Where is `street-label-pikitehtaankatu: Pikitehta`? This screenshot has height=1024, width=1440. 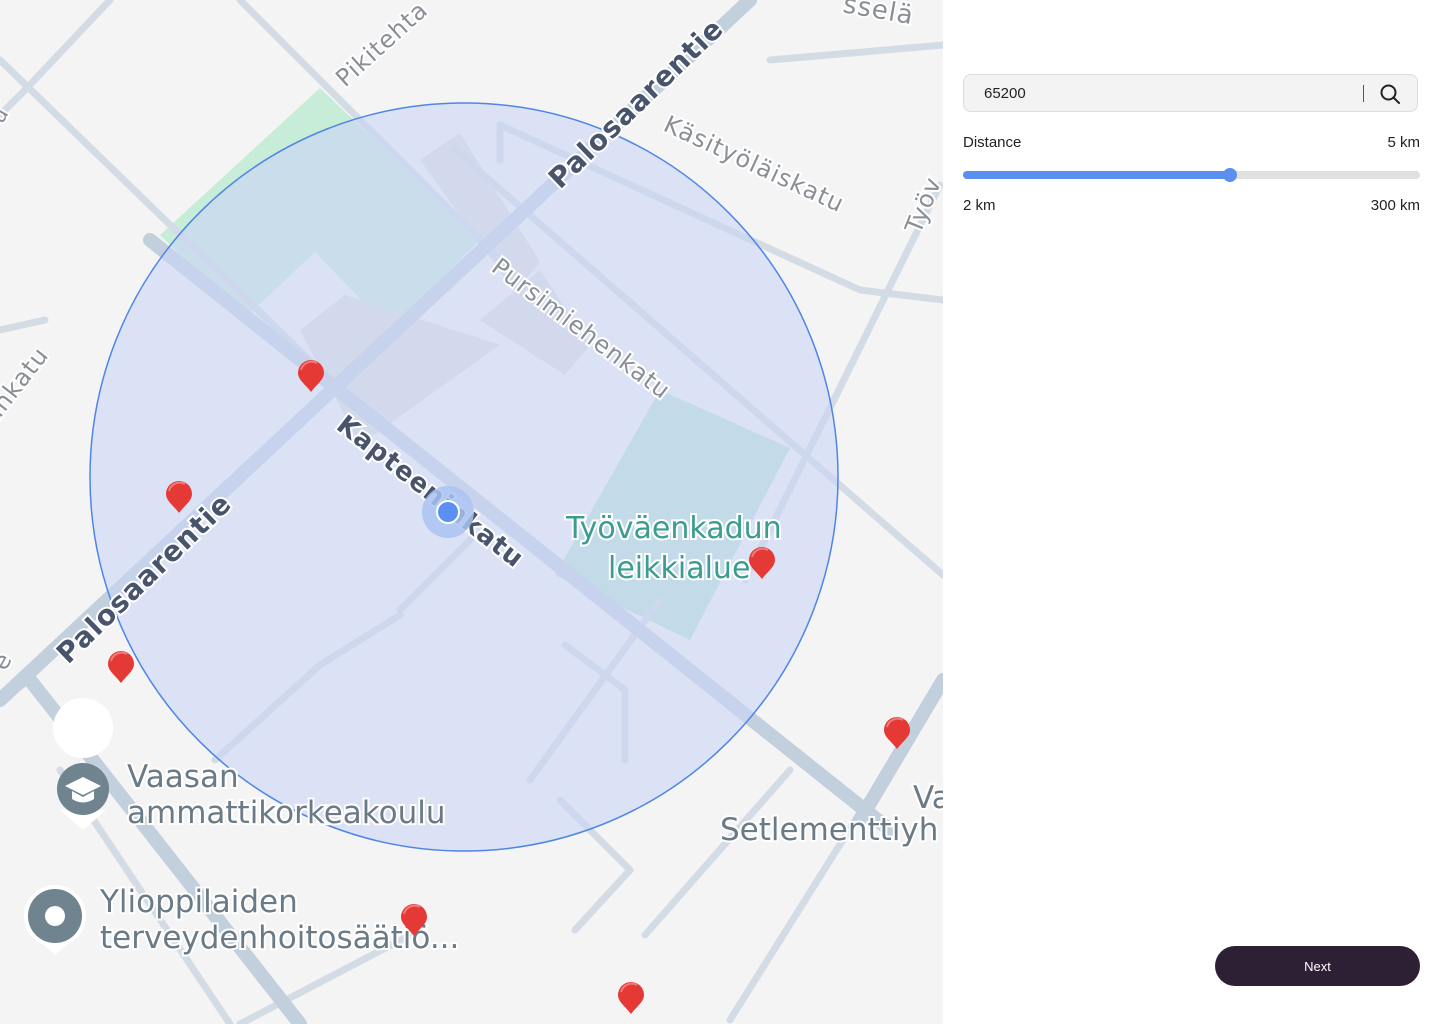 street-label-pikitehtaankatu: Pikitehta is located at coordinates (381, 46).